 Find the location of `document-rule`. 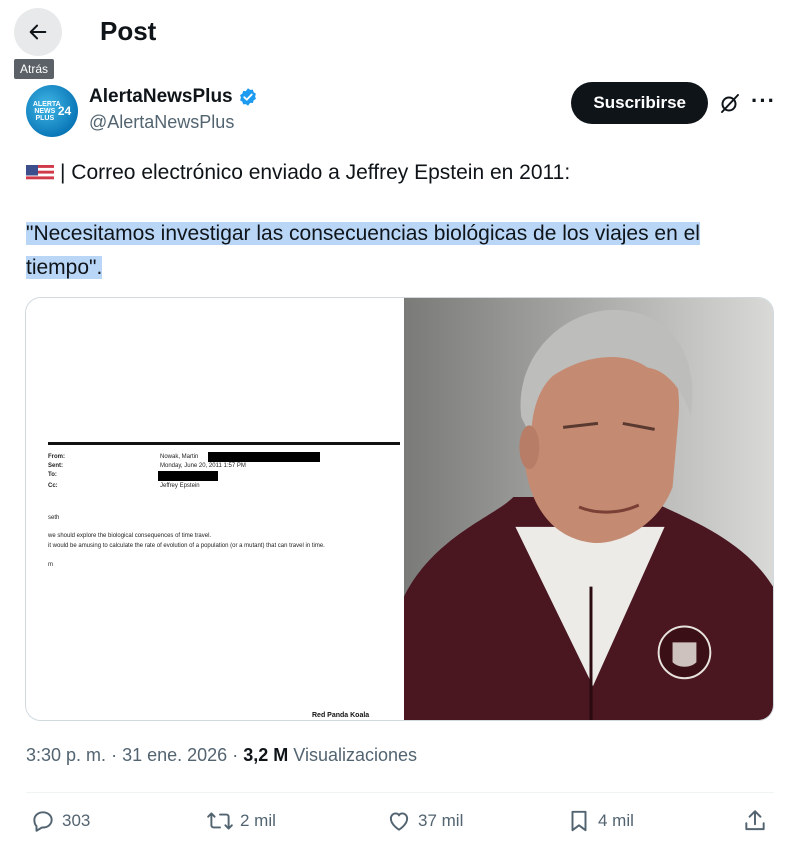

document-rule is located at coordinates (224, 443).